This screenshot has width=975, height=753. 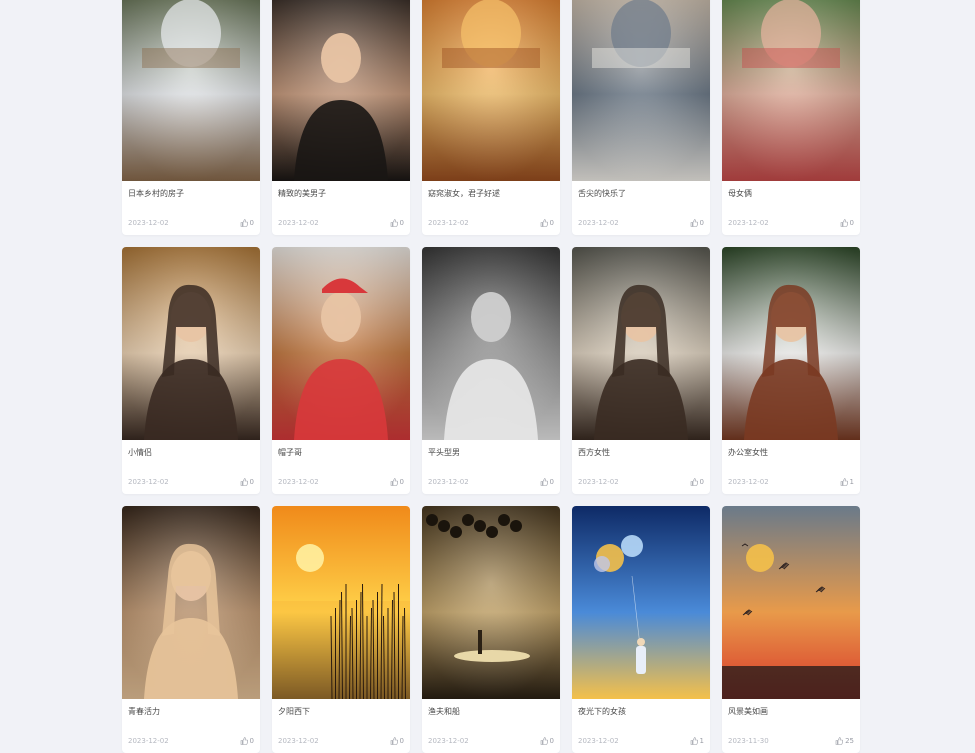 What do you see at coordinates (748, 711) in the screenshot?
I see `card-title: 风景美如画` at bounding box center [748, 711].